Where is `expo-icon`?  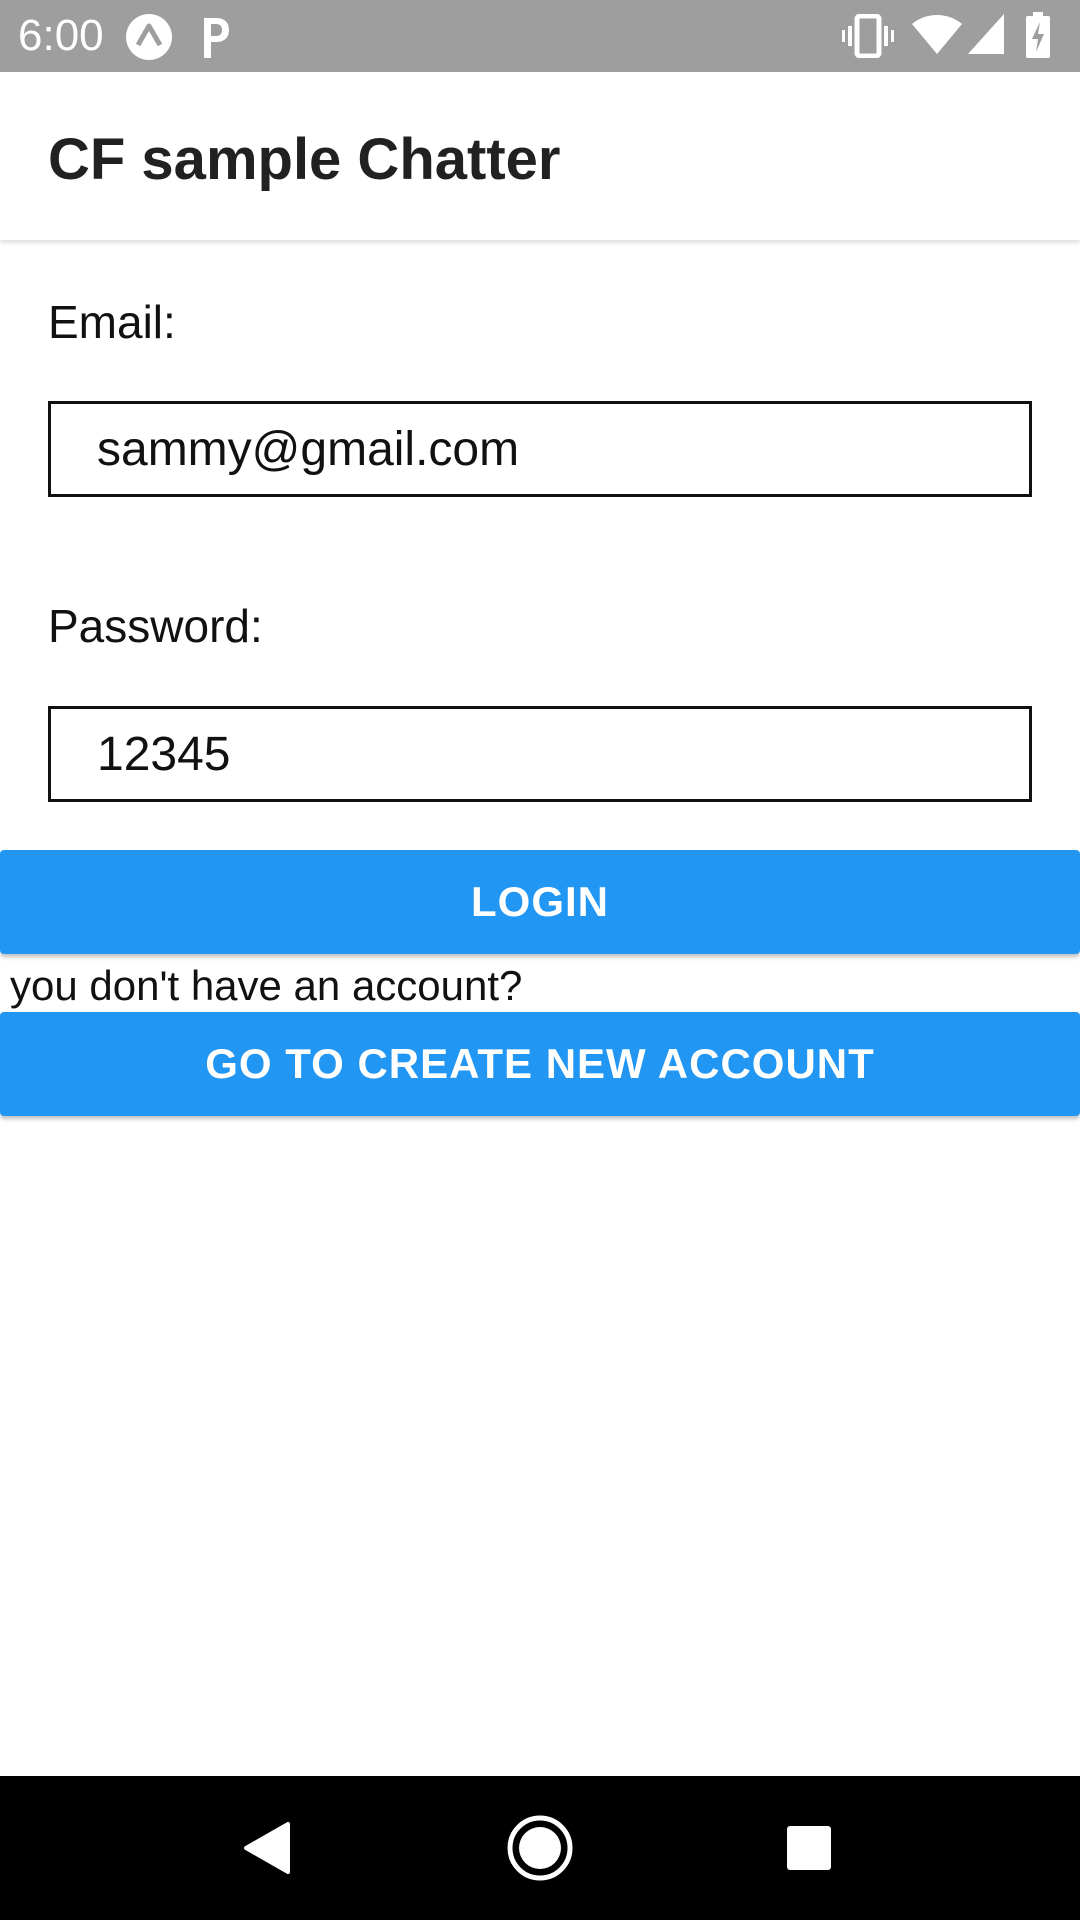 expo-icon is located at coordinates (149, 37).